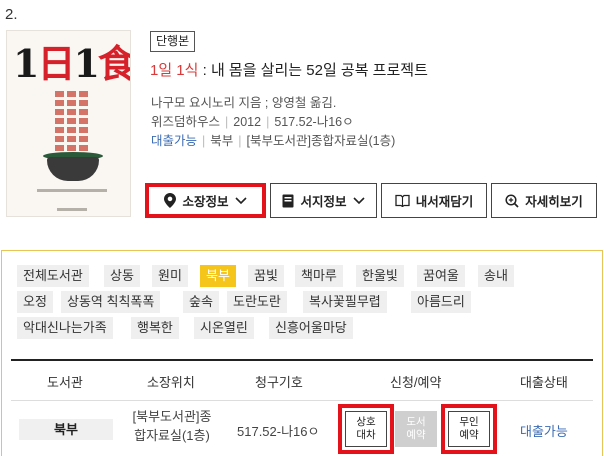 The image size is (604, 456). I want to click on book-publication-info: 위즈덤하우스 | 2012 | 517.52-나16ㅇ, so click(252, 122).